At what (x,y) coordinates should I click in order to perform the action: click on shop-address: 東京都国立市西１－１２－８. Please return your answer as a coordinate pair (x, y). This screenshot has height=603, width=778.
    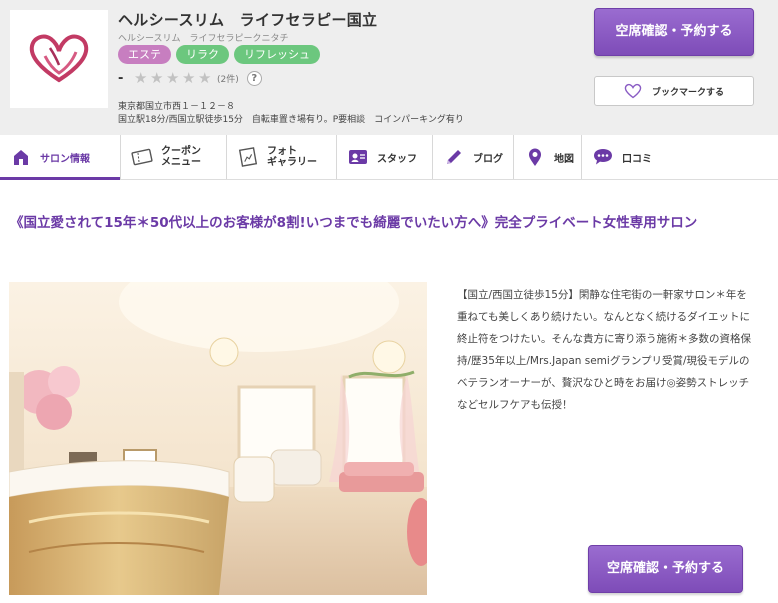
    Looking at the image, I should click on (177, 107).